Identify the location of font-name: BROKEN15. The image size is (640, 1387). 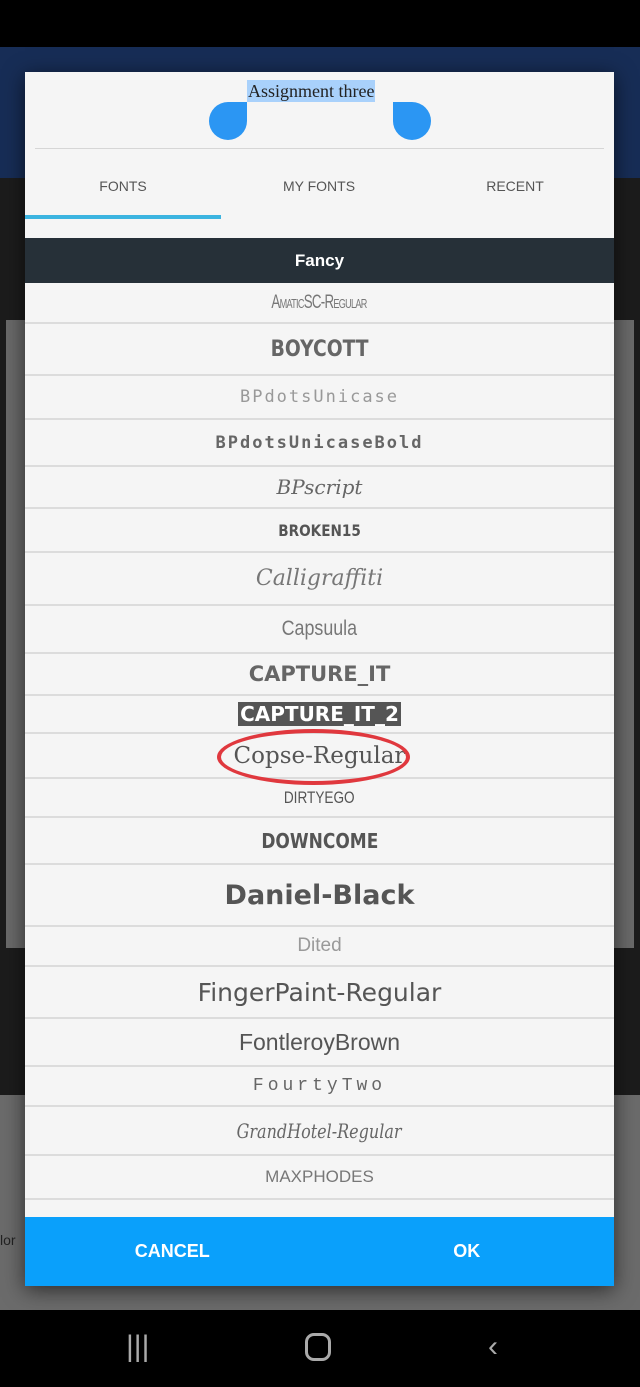
(319, 530).